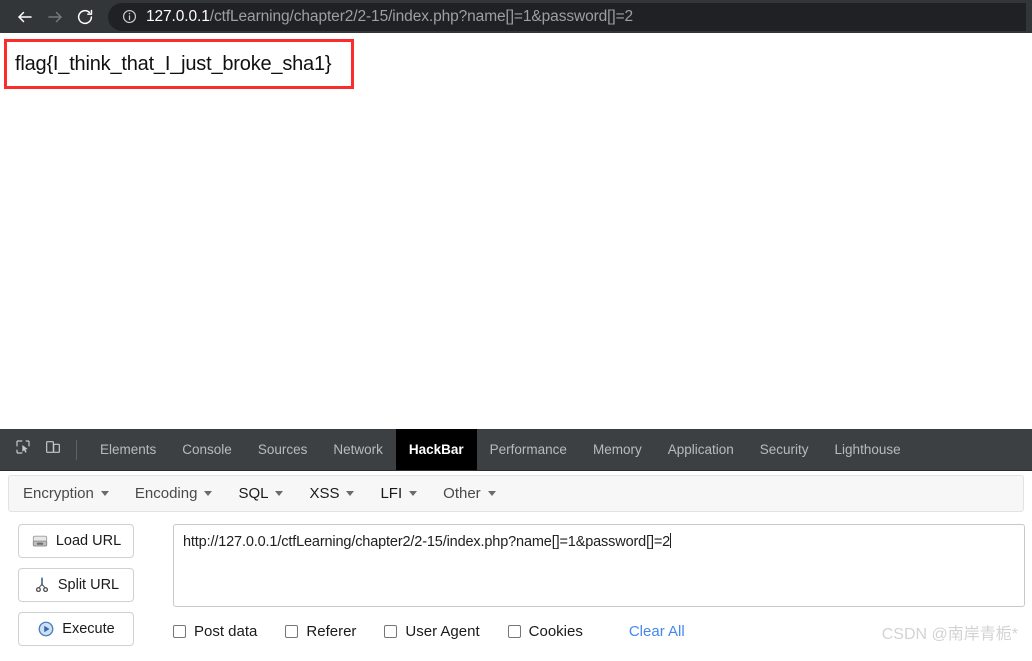 The width and height of the screenshot is (1032, 661). I want to click on device-toolbar-icon, so click(53, 449).